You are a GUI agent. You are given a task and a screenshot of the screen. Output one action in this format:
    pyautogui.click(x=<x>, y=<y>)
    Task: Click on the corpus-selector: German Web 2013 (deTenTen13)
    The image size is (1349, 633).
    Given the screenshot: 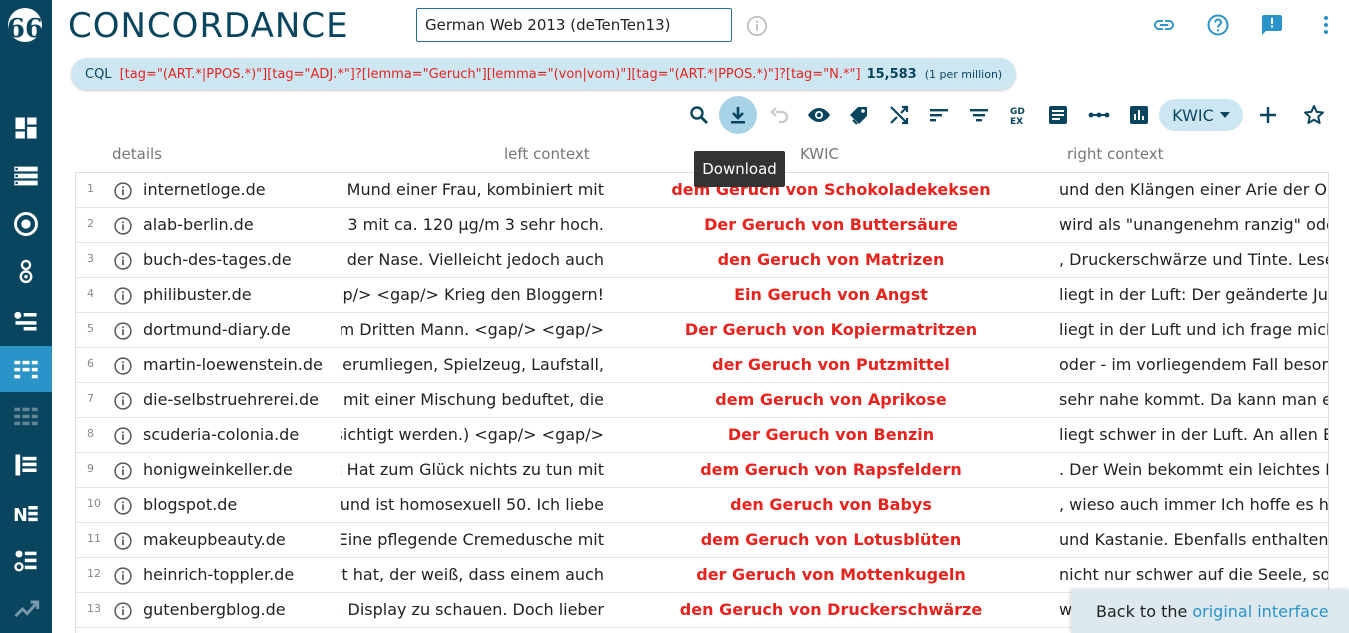 What is the action you would take?
    pyautogui.click(x=574, y=25)
    